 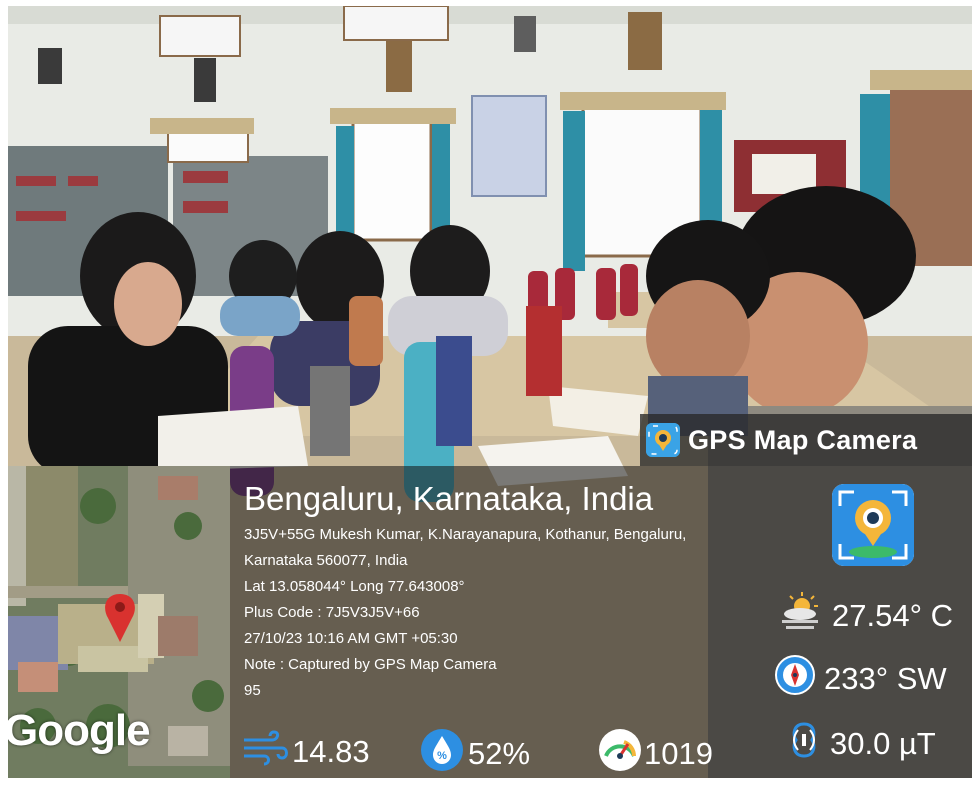 I want to click on humidity-stat: % 52%, so click(x=475, y=754).